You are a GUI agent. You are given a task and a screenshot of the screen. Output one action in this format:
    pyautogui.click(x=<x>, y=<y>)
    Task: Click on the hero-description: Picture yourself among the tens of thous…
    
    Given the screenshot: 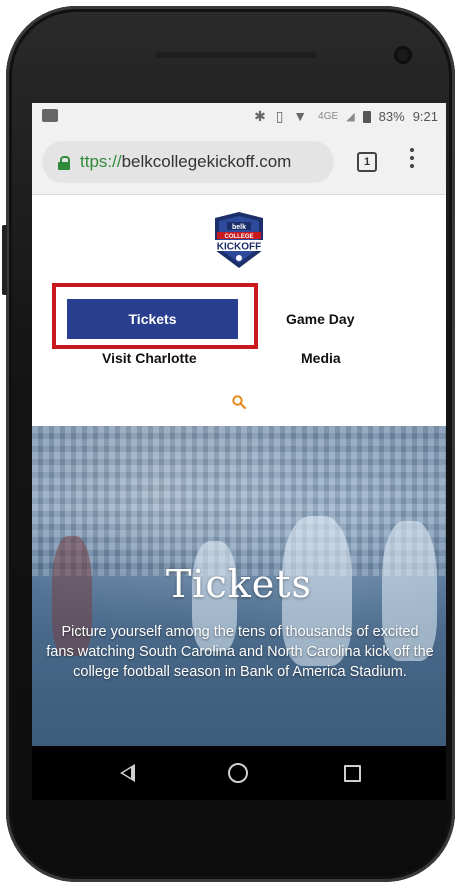 What is the action you would take?
    pyautogui.click(x=240, y=652)
    